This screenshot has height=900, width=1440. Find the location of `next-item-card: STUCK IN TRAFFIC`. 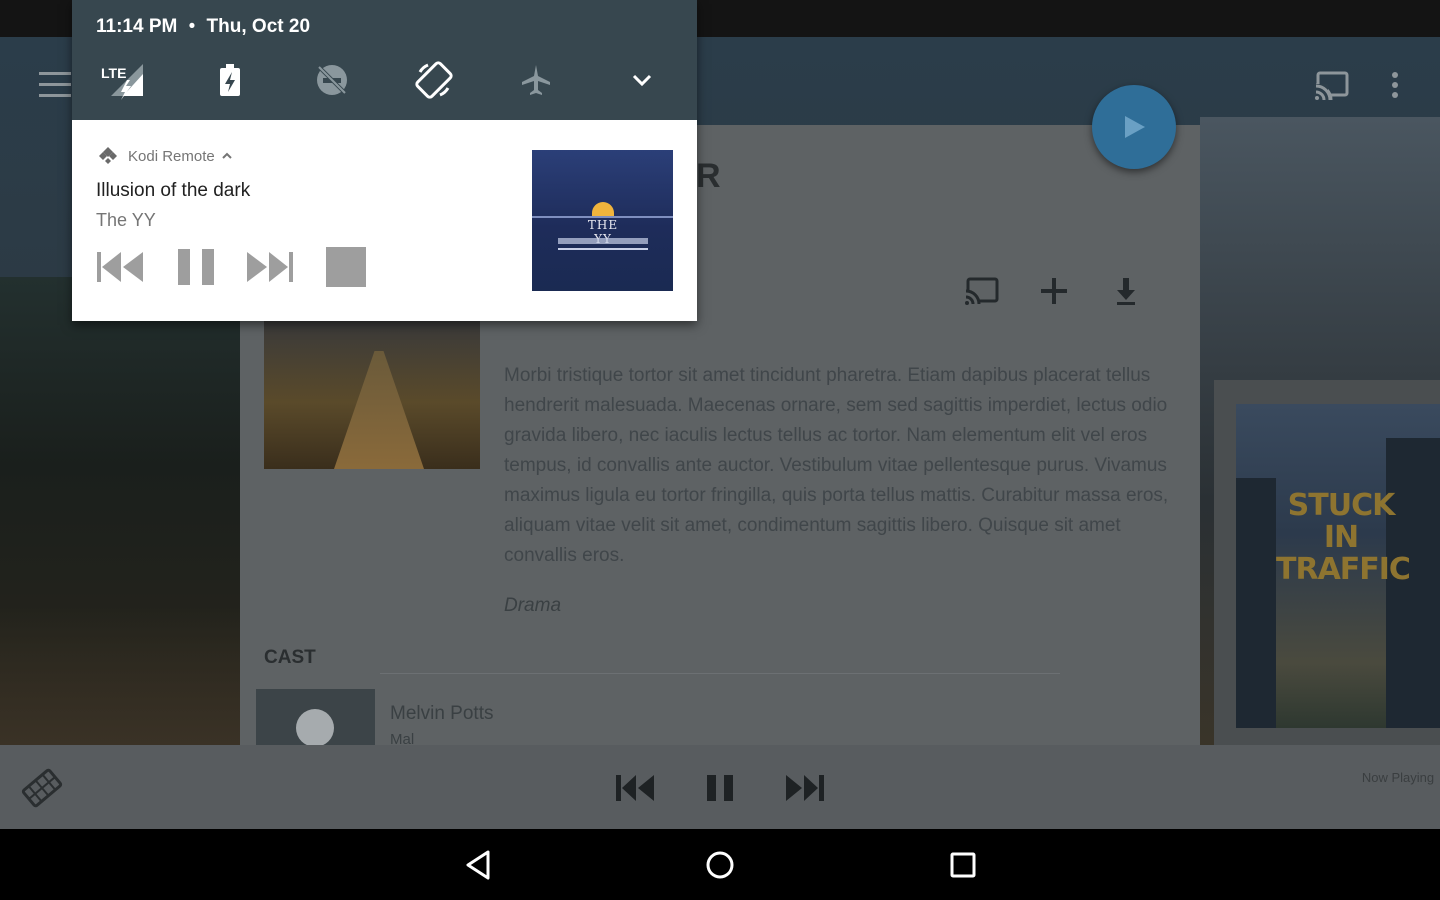

next-item-card: STUCK IN TRAFFIC is located at coordinates (1327, 564).